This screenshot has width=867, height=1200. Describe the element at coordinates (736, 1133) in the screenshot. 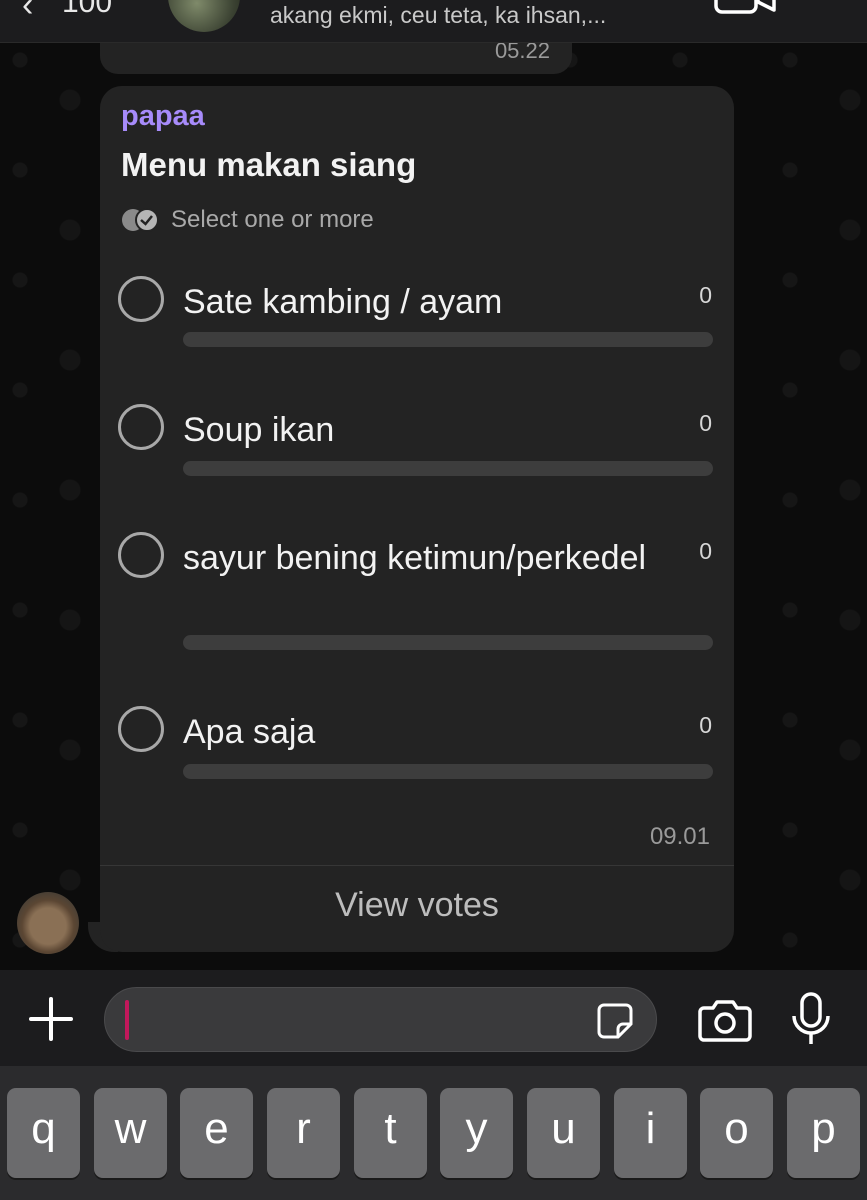

I see `key-o: o` at that location.